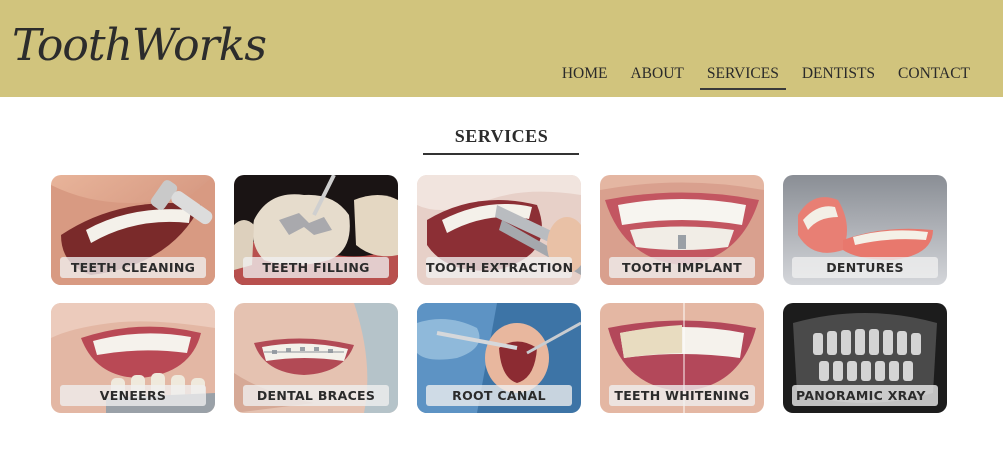 The image size is (1003, 460). I want to click on service-card-tooth-extraction: TOOTH EXTRACTION, so click(499, 230).